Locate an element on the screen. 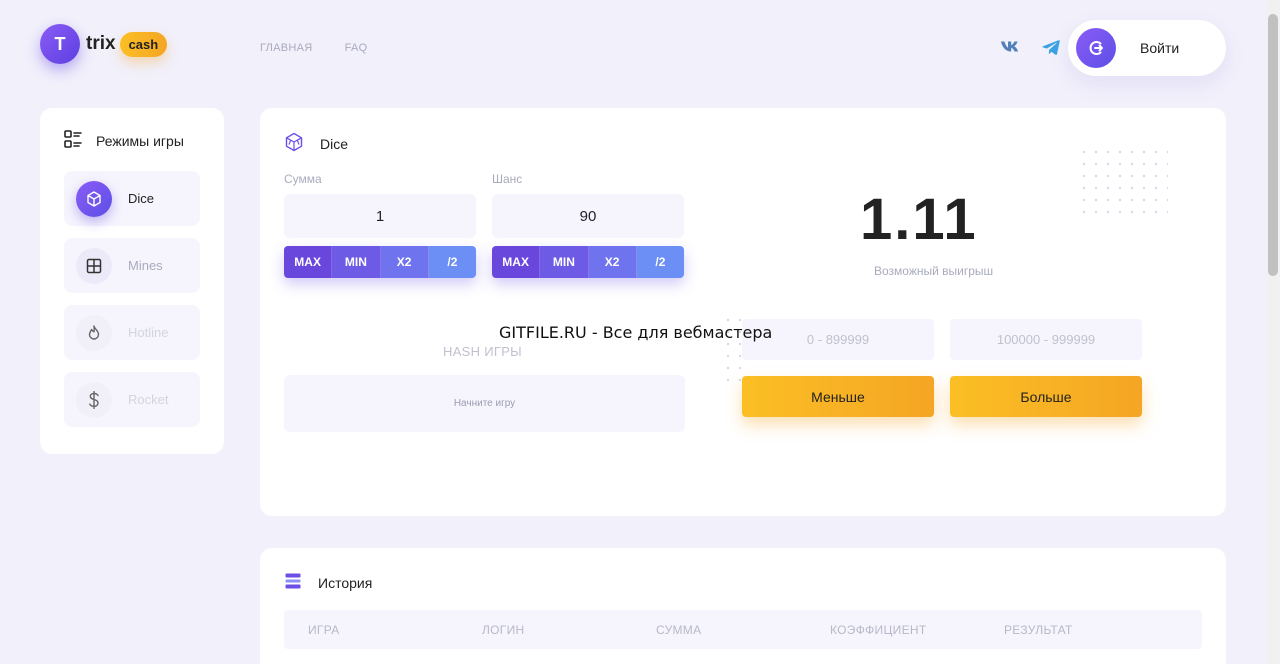  logo-word: trix is located at coordinates (101, 43).